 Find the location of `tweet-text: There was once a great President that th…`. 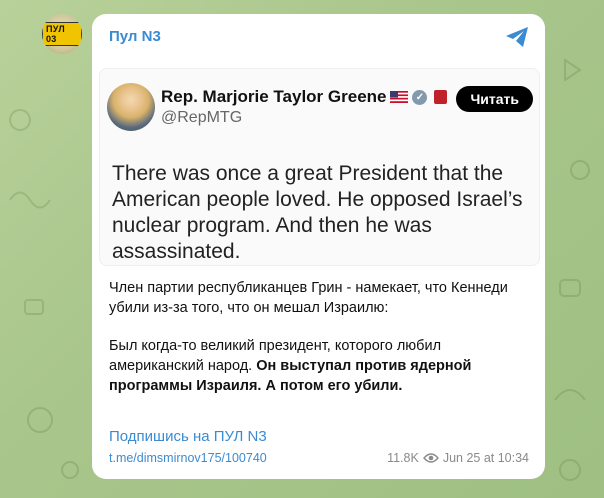

tweet-text: There was once a great President that th… is located at coordinates (317, 212).